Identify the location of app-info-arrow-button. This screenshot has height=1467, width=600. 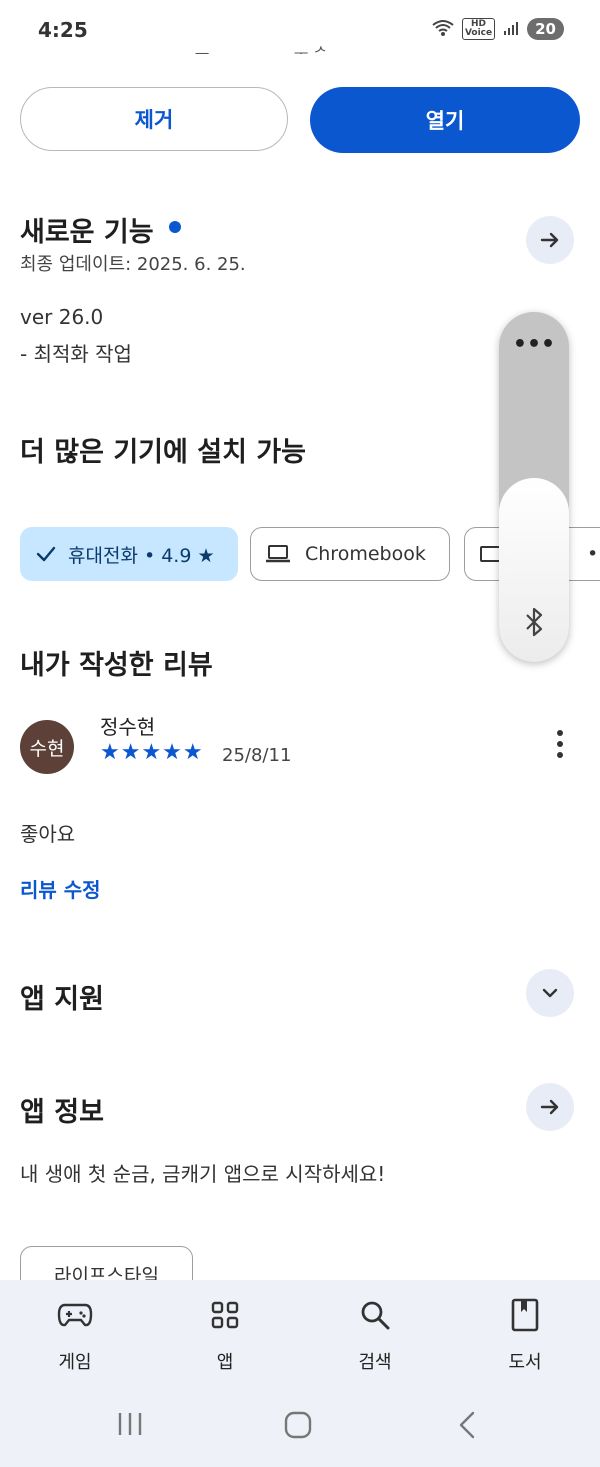
(550, 1107).